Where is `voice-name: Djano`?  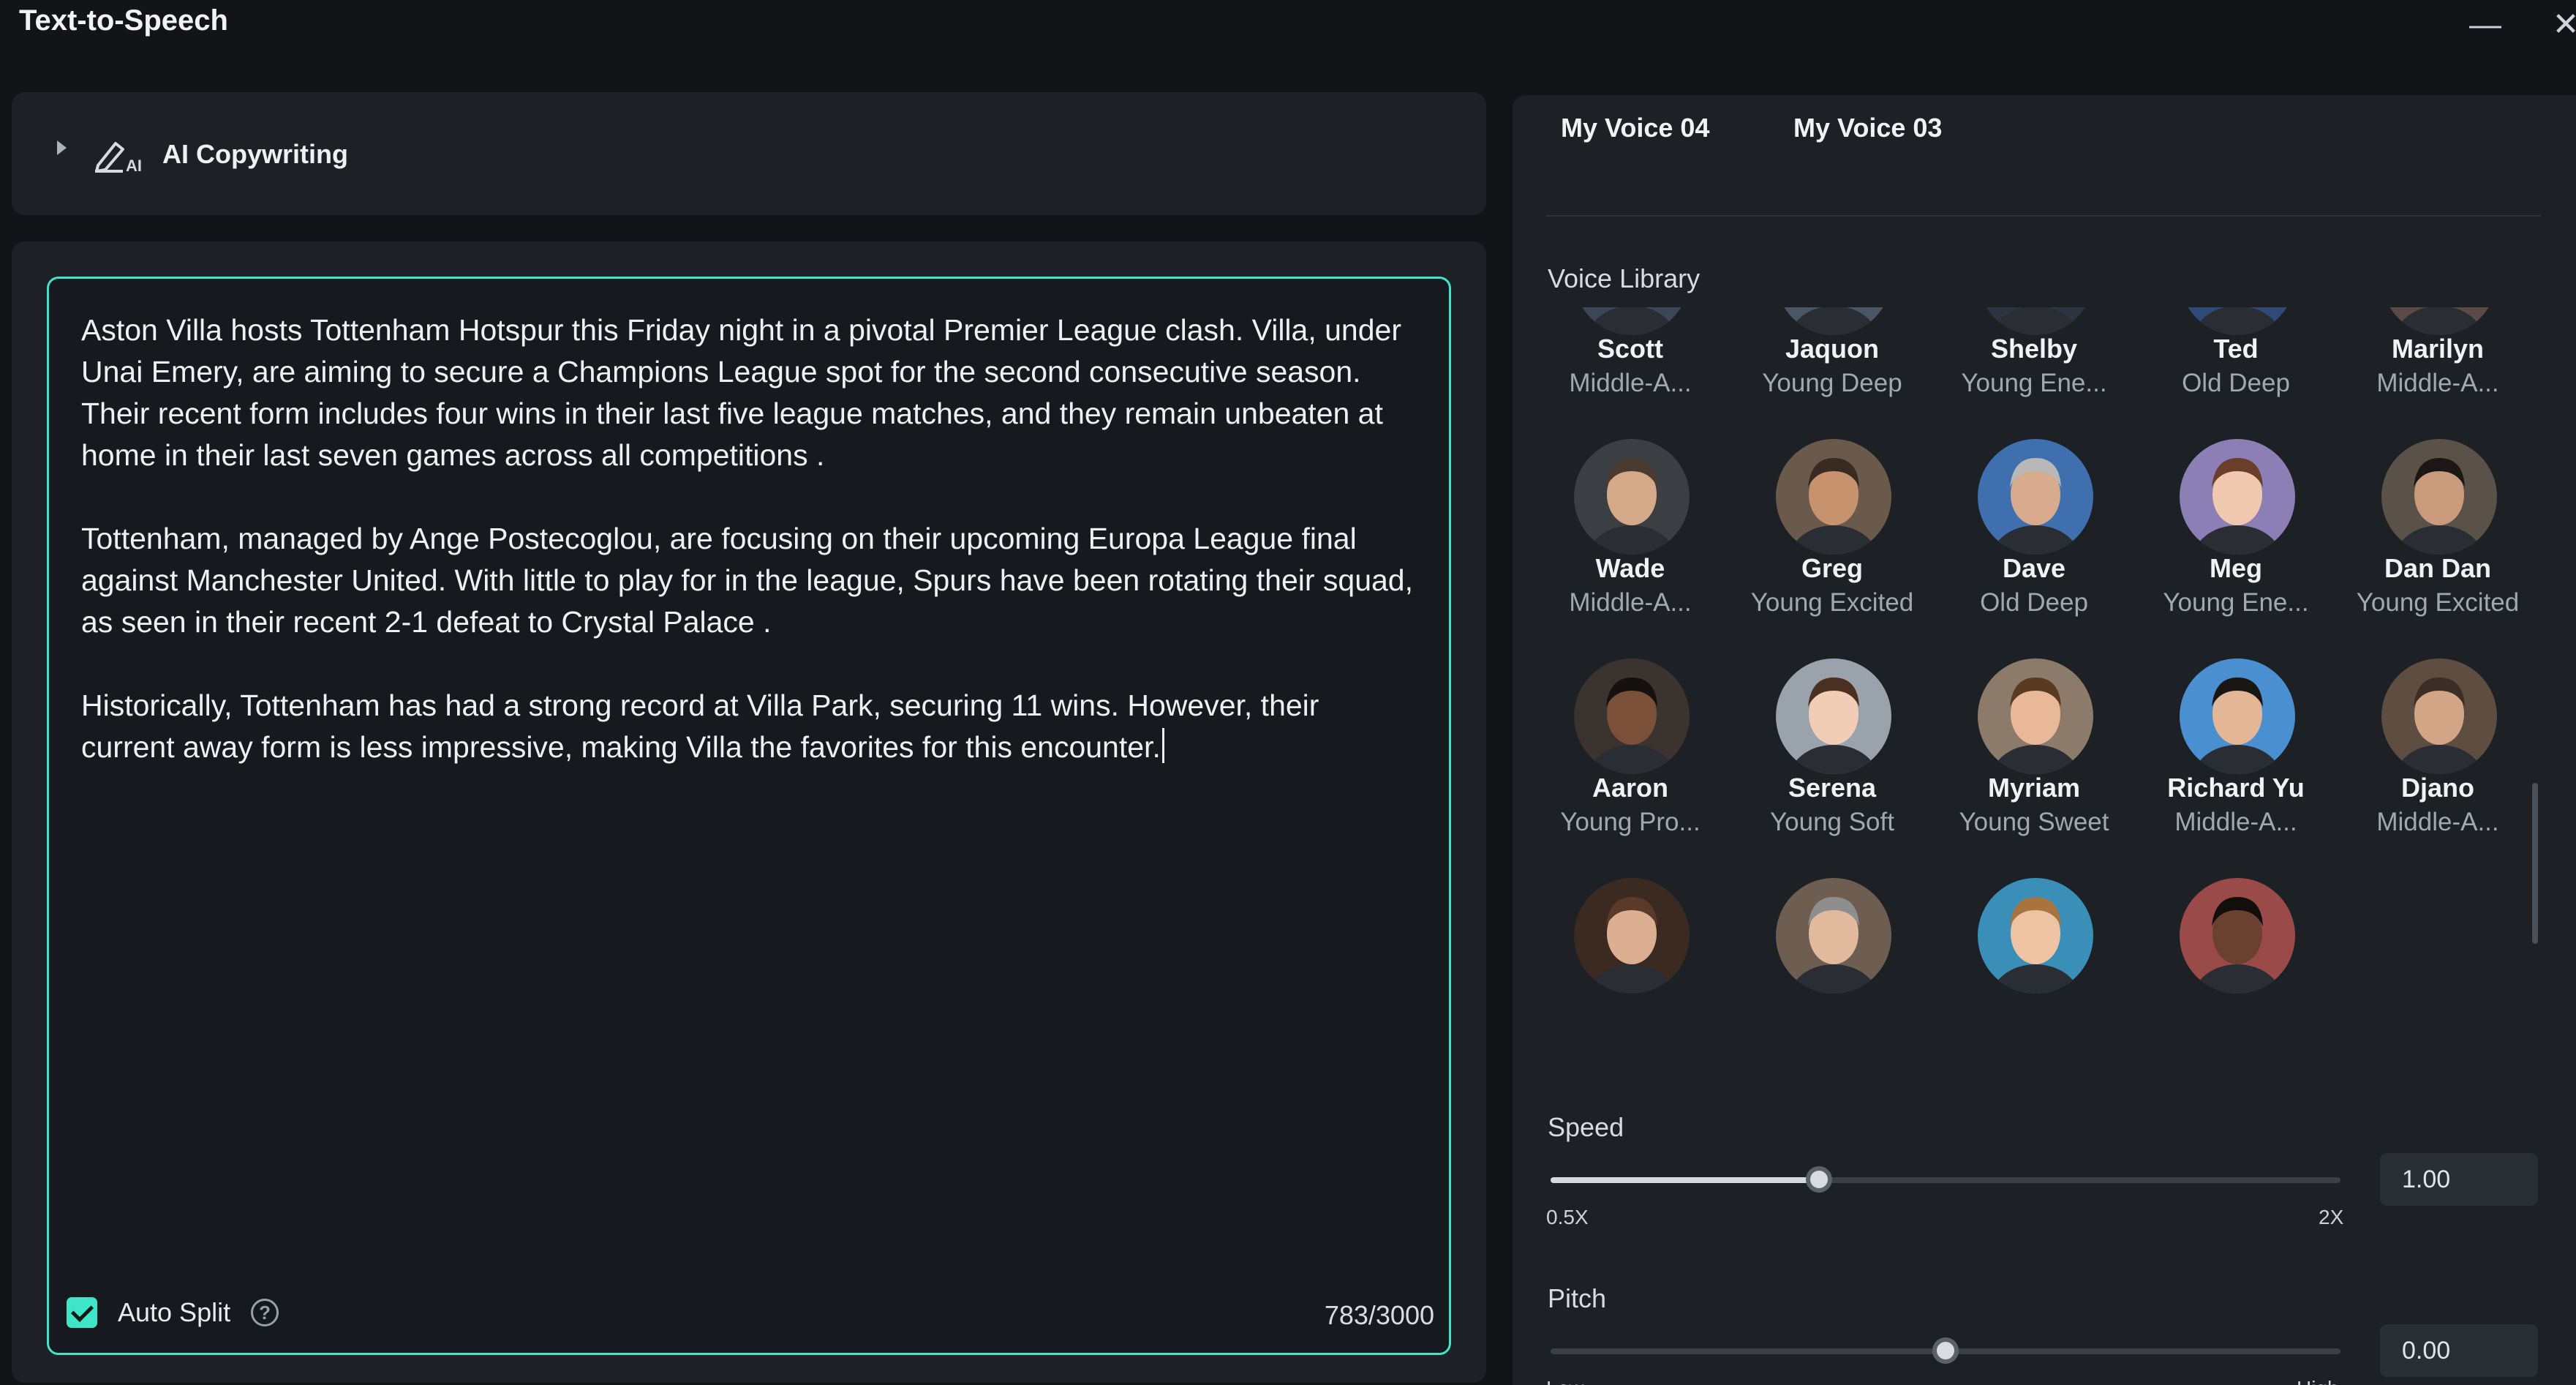 voice-name: Djano is located at coordinates (2437, 788).